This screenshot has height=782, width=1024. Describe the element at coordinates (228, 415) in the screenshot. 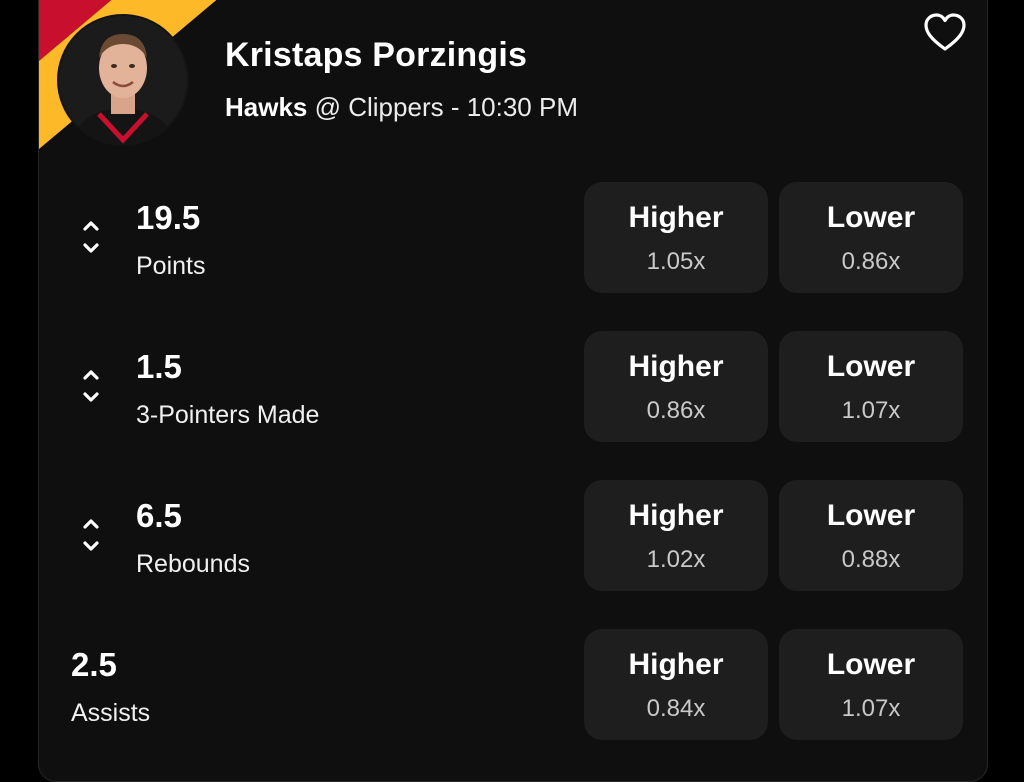

I see `prop-stat-name: 3-Pointers Made` at that location.